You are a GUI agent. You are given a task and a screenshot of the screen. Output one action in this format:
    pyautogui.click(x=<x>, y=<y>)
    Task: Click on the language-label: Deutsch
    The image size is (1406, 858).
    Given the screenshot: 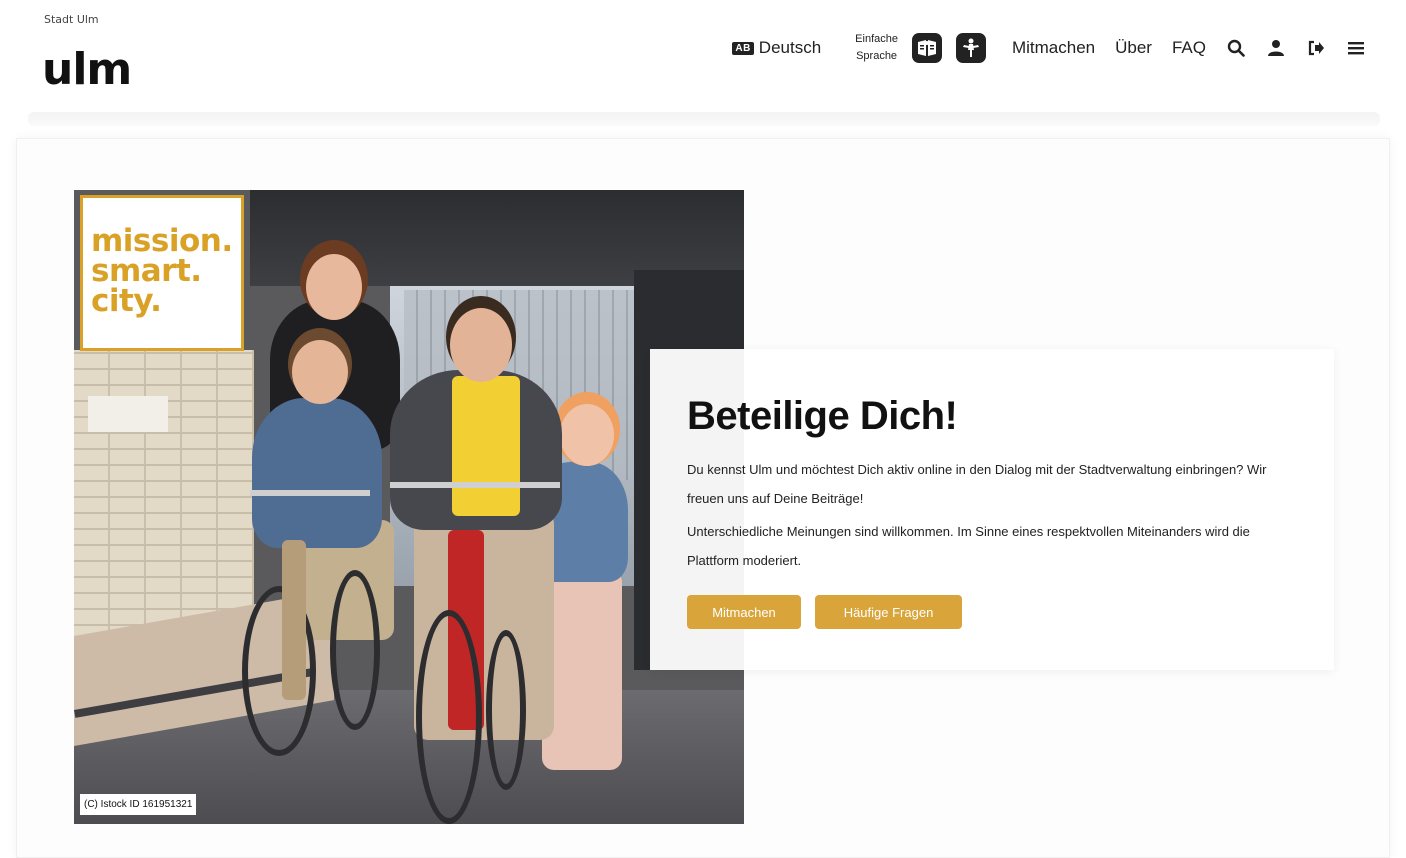 What is the action you would take?
    pyautogui.click(x=790, y=47)
    